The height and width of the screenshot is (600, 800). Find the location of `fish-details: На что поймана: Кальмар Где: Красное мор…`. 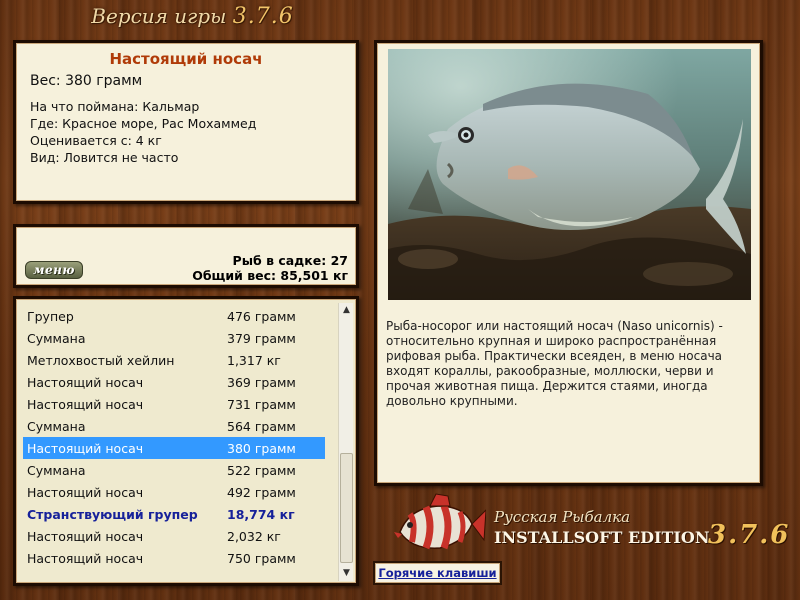

fish-details: На что поймана: Кальмар Где: Красное мор… is located at coordinates (186, 132).